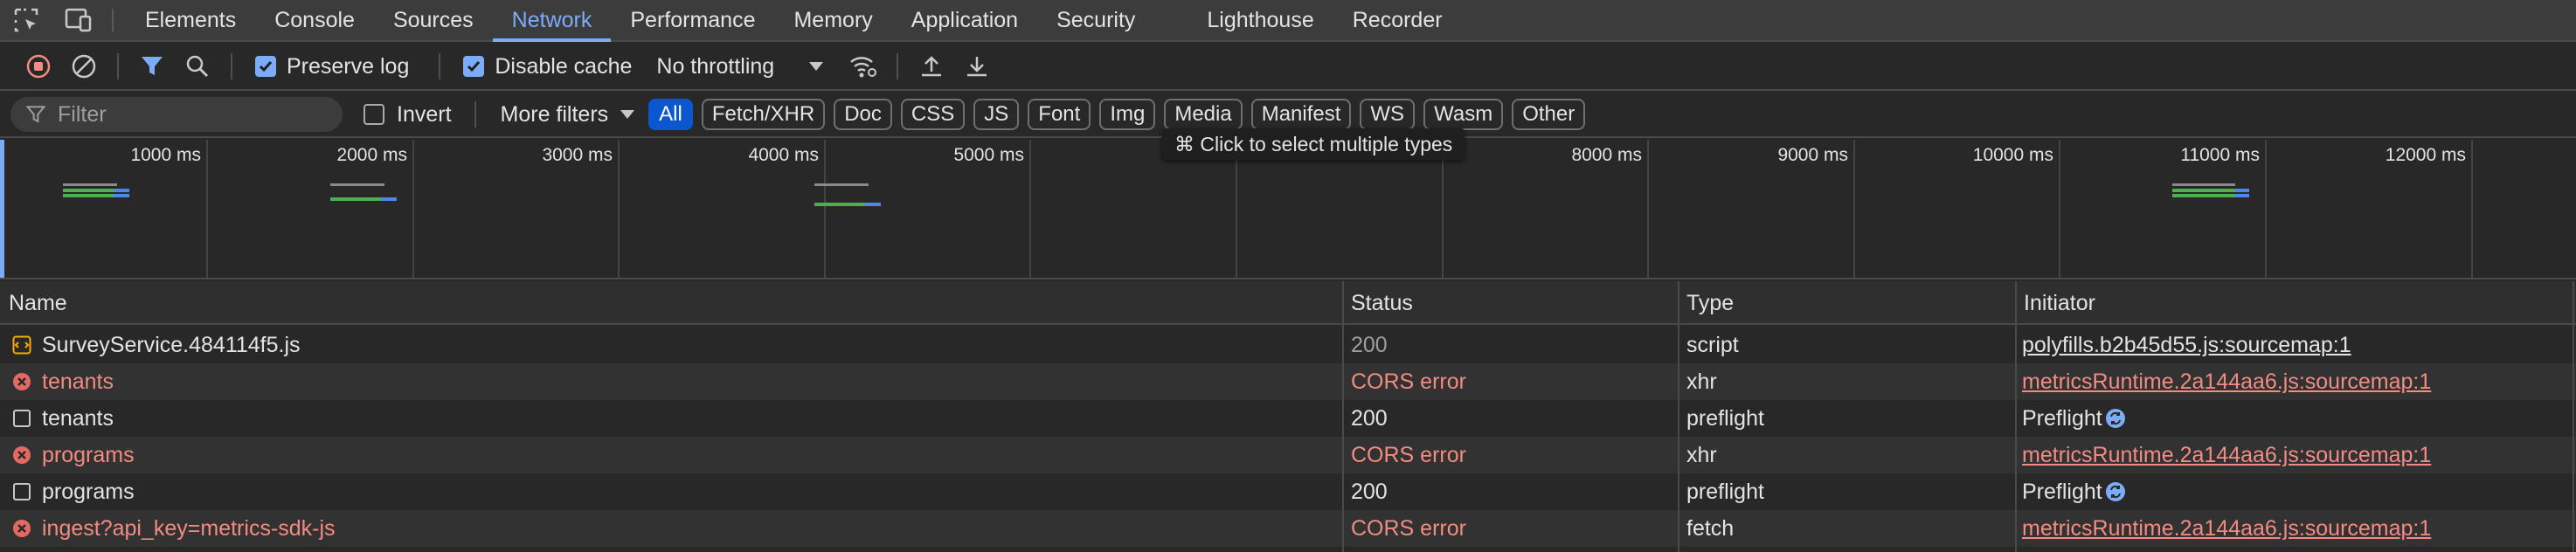 The image size is (2576, 552). What do you see at coordinates (152, 66) in the screenshot?
I see `filter-toggle-button` at bounding box center [152, 66].